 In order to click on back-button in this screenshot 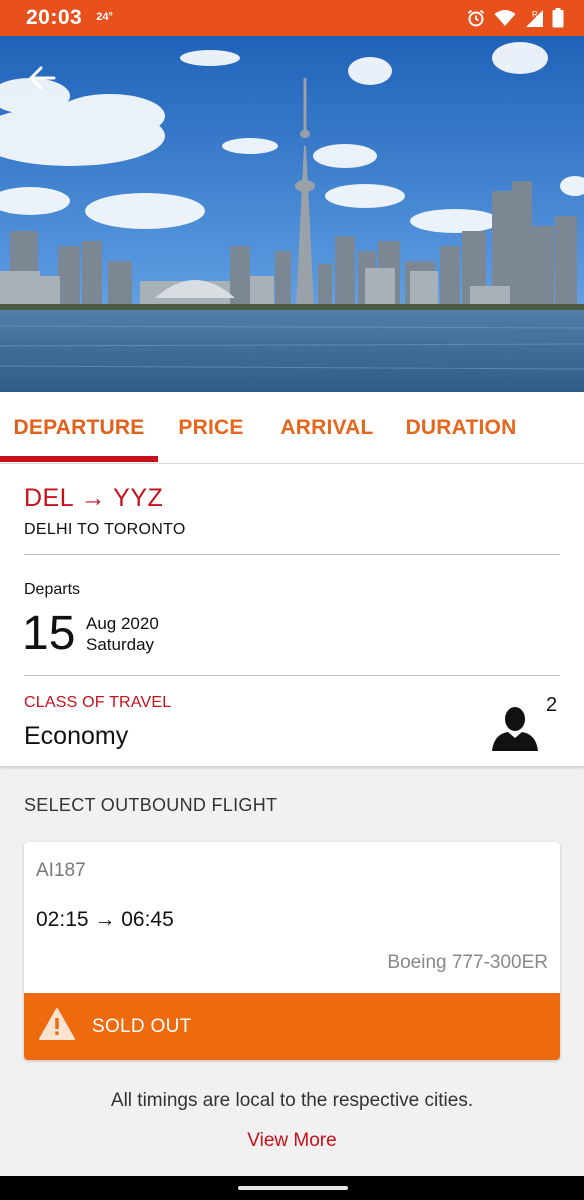, I will do `click(42, 80)`.